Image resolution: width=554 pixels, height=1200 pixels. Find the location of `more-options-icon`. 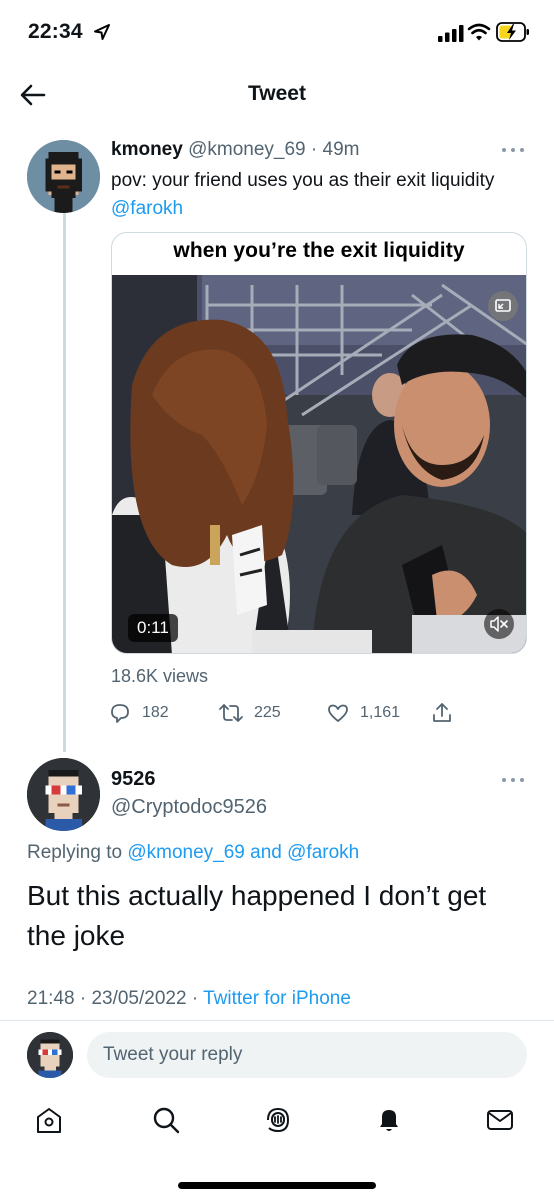

more-options-icon is located at coordinates (513, 150).